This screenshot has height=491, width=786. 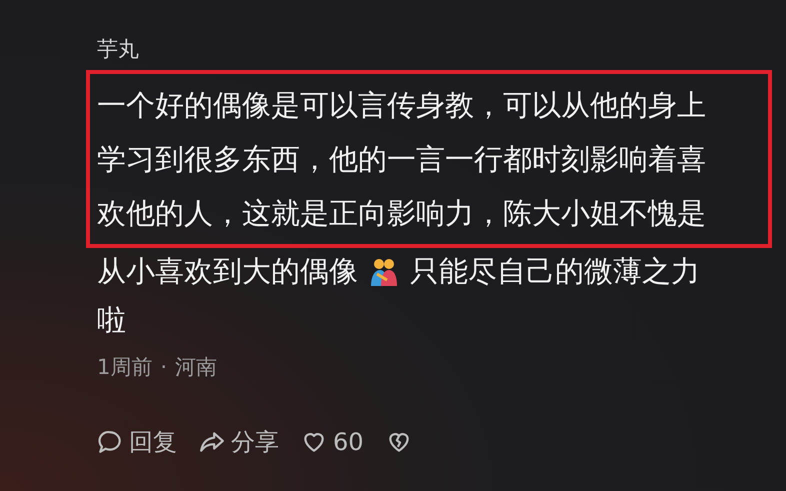 What do you see at coordinates (137, 442) in the screenshot?
I see `reply-button: 回复` at bounding box center [137, 442].